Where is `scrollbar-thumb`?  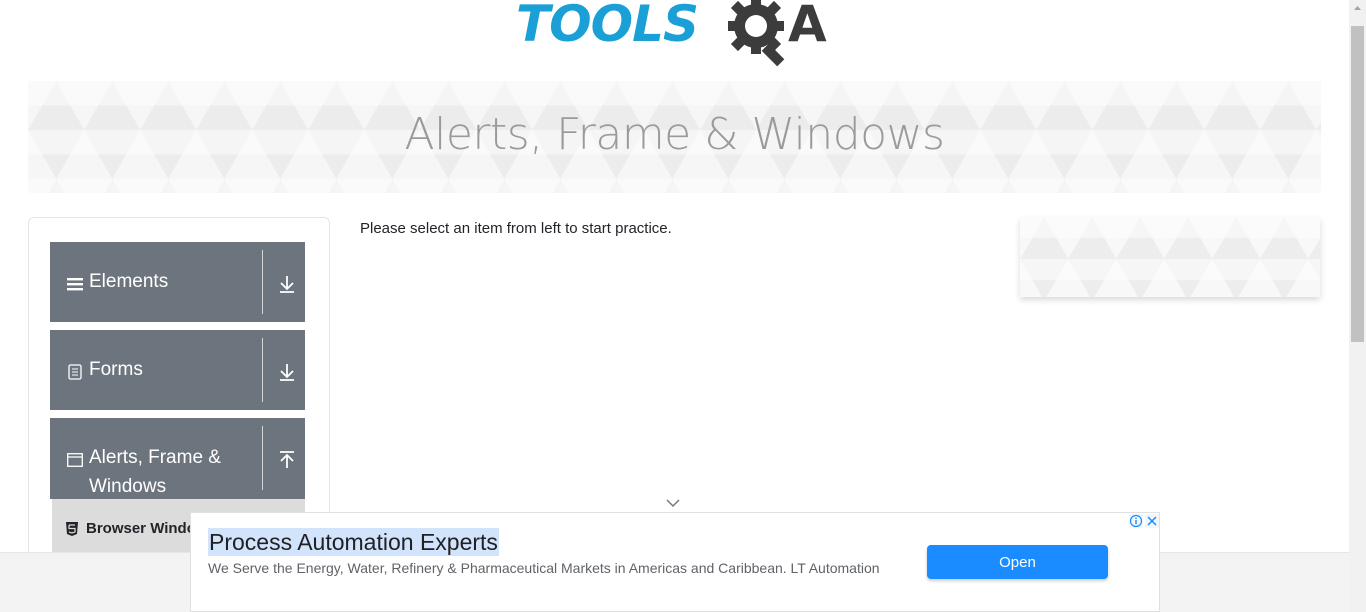 scrollbar-thumb is located at coordinates (1357, 184).